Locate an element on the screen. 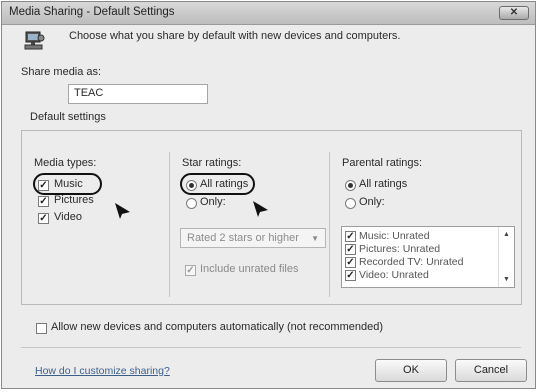 This screenshot has width=539, height=392. parental-only-radio is located at coordinates (350, 203).